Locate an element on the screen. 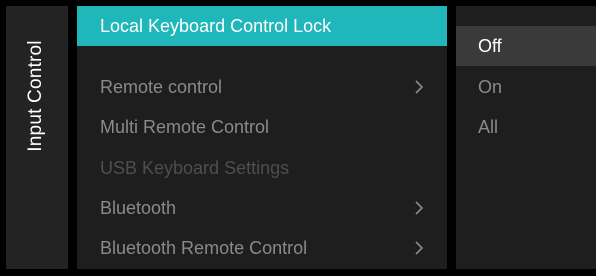 Image resolution: width=596 pixels, height=276 pixels. menu-item-label: Local Keyboard Control Lock is located at coordinates (216, 26).